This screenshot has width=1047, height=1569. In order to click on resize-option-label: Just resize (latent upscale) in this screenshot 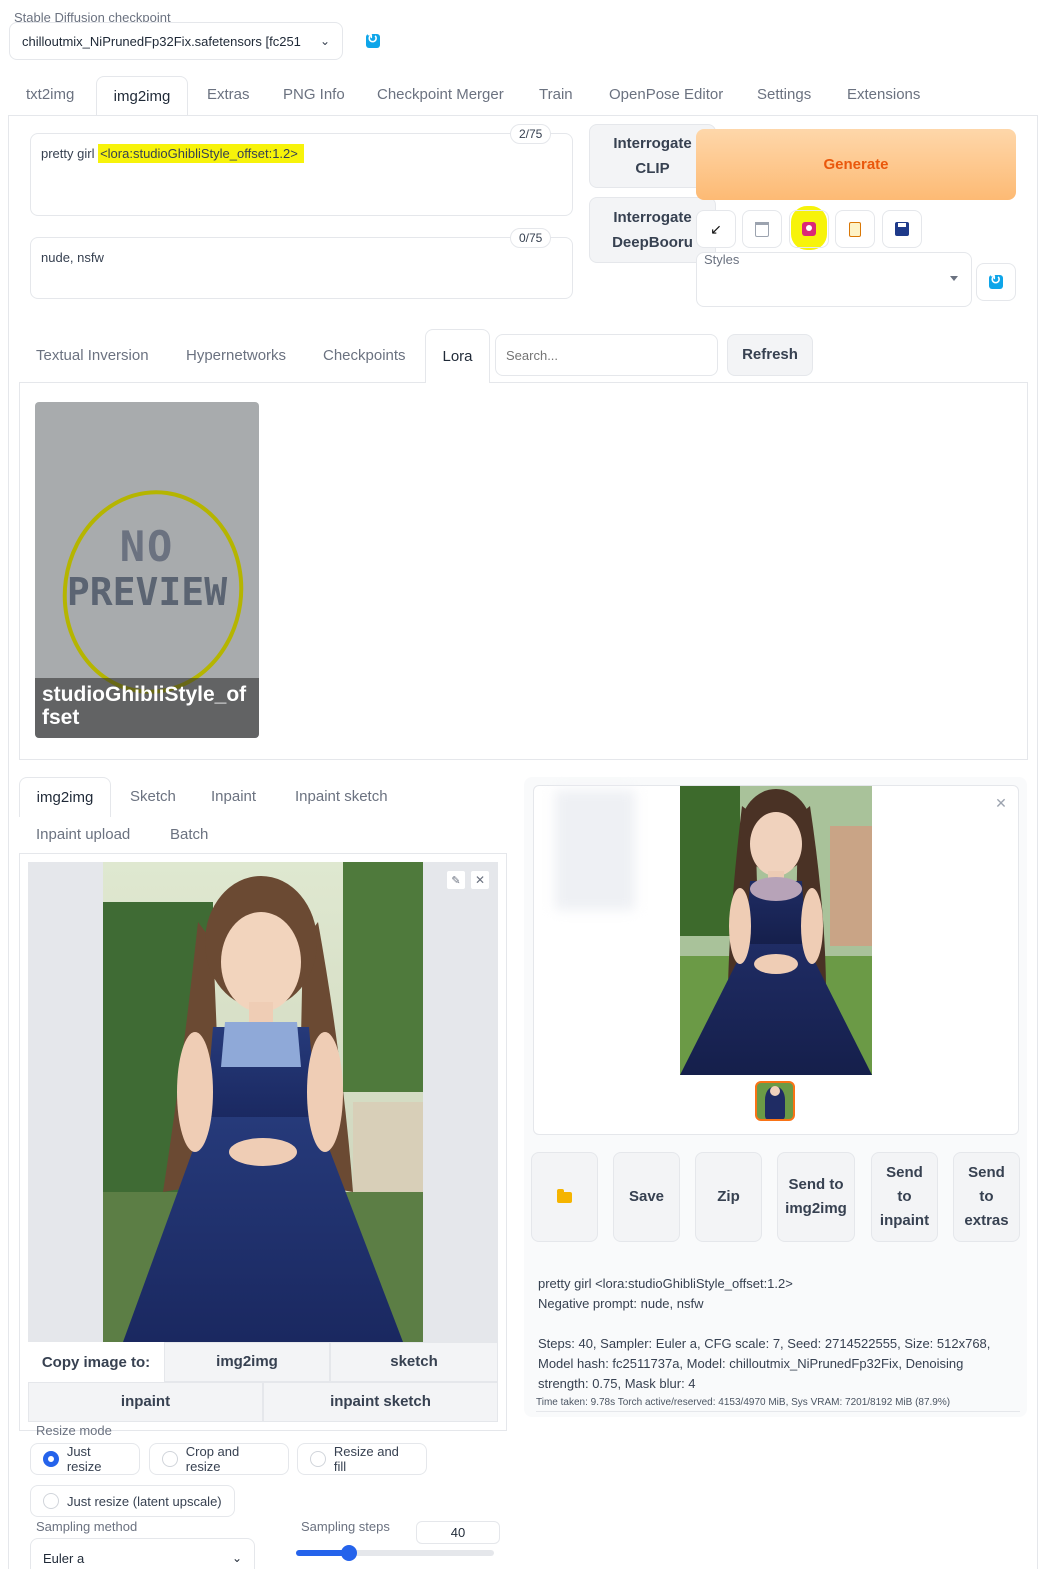, I will do `click(144, 1501)`.